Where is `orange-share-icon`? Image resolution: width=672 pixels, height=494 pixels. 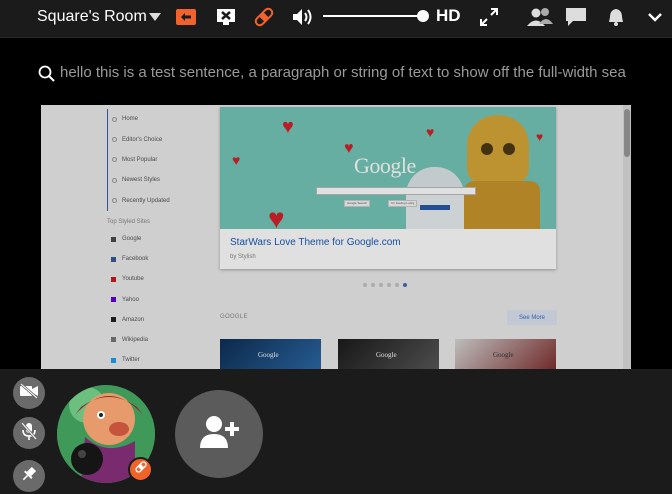
orange-share-icon is located at coordinates (186, 17).